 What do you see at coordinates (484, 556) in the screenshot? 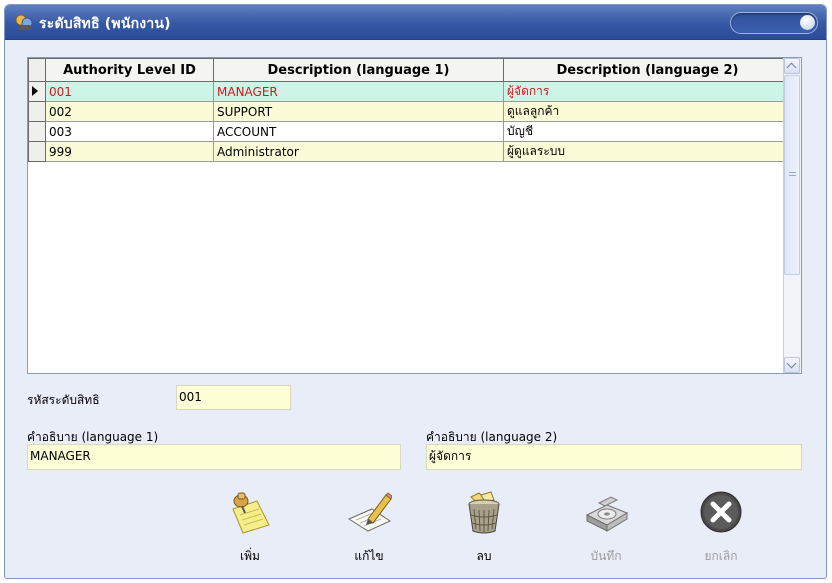
I see `delete-button-label: ลบ` at bounding box center [484, 556].